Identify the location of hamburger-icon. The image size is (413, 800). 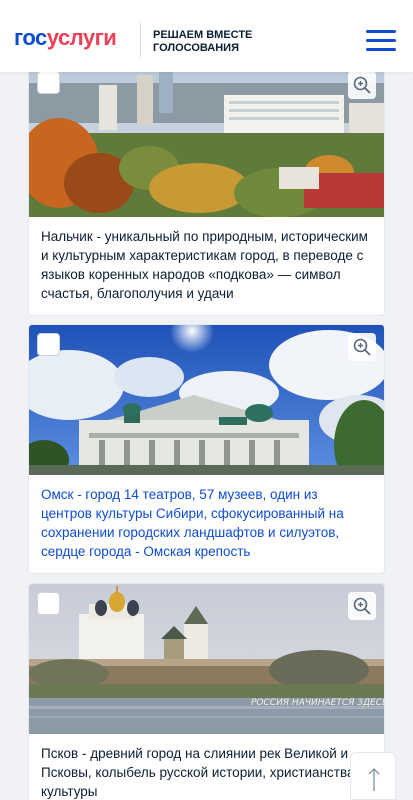
(381, 42).